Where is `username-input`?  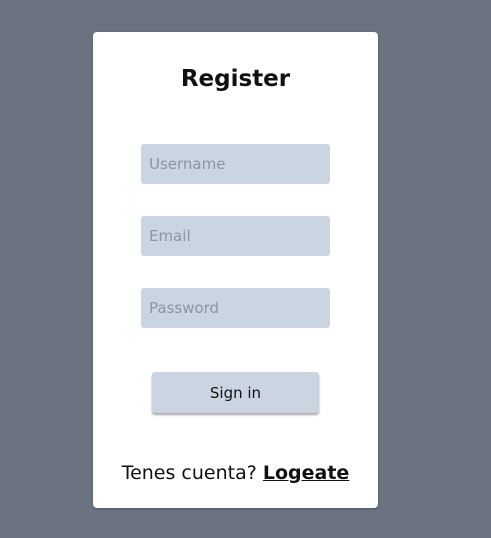
username-input is located at coordinates (235, 164).